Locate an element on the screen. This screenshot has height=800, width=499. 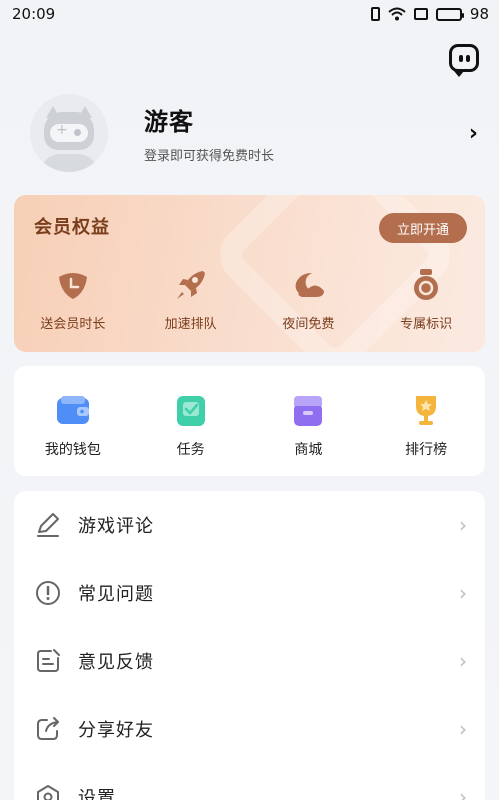
badge-icon is located at coordinates (426, 285).